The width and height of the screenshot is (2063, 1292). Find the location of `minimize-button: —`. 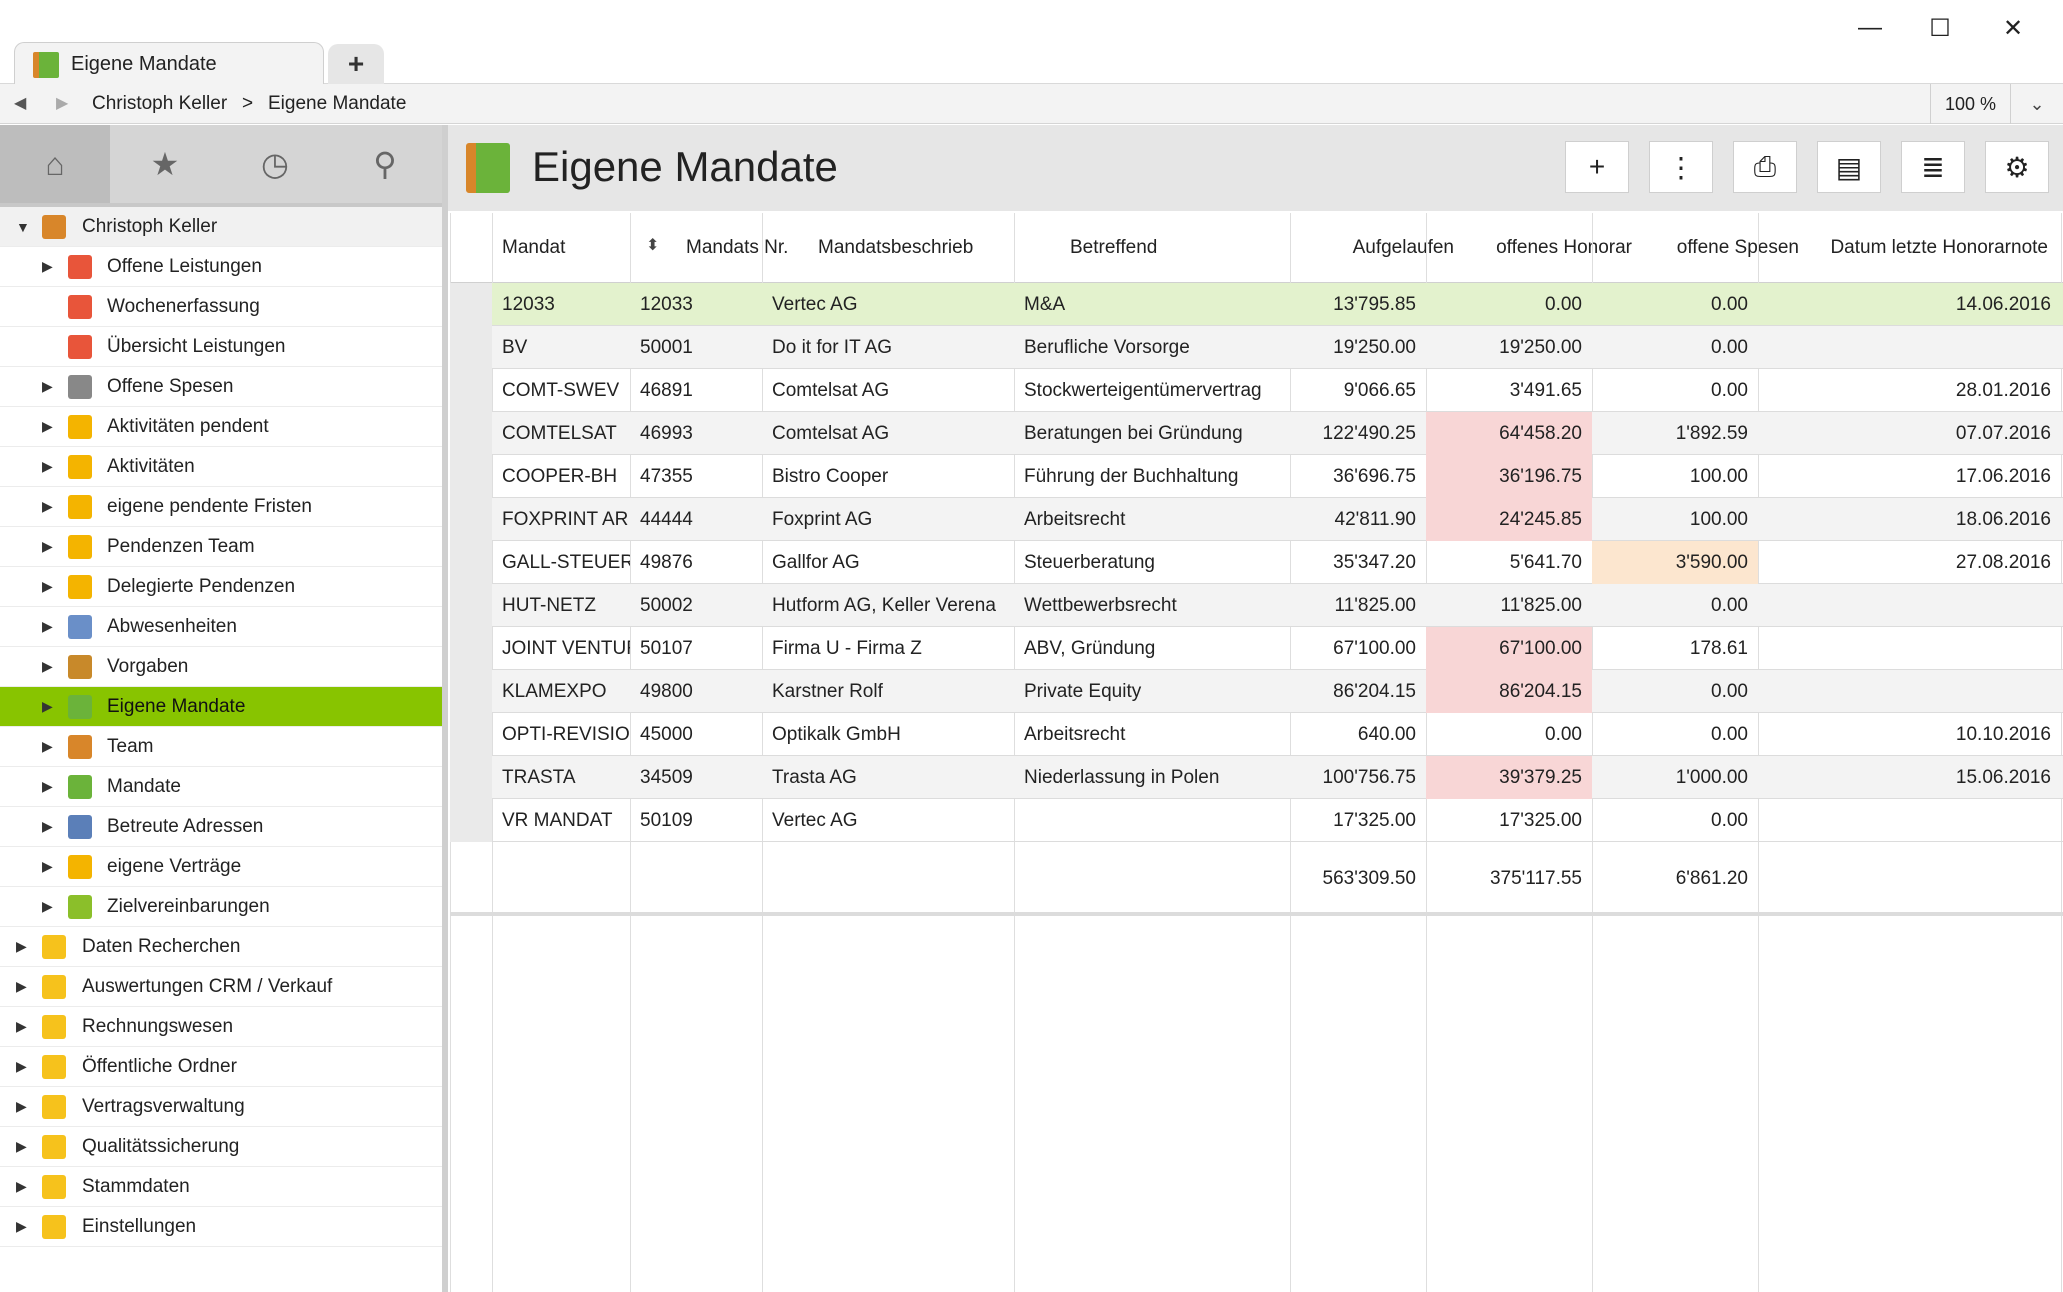

minimize-button: — is located at coordinates (1870, 28).